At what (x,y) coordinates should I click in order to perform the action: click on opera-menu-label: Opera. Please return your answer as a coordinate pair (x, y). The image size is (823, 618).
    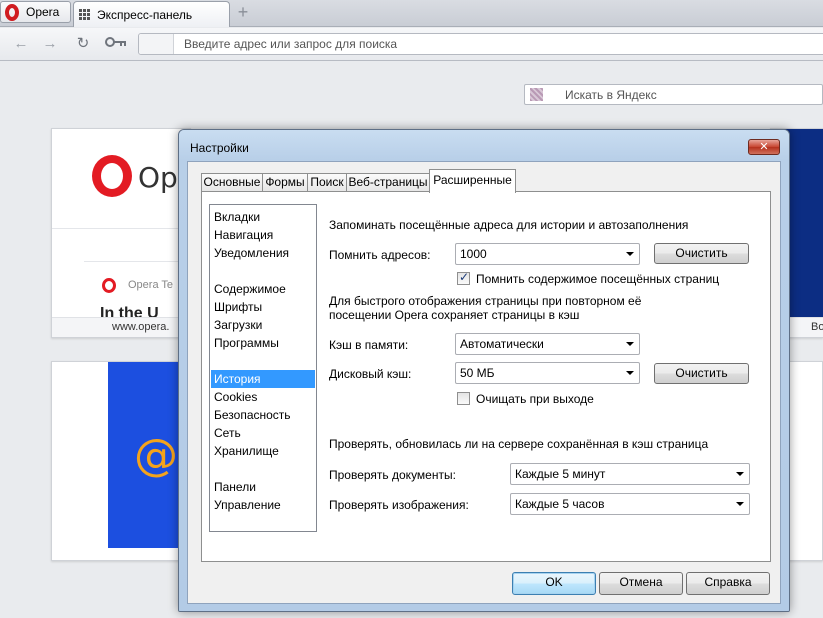
    Looking at the image, I should click on (43, 12).